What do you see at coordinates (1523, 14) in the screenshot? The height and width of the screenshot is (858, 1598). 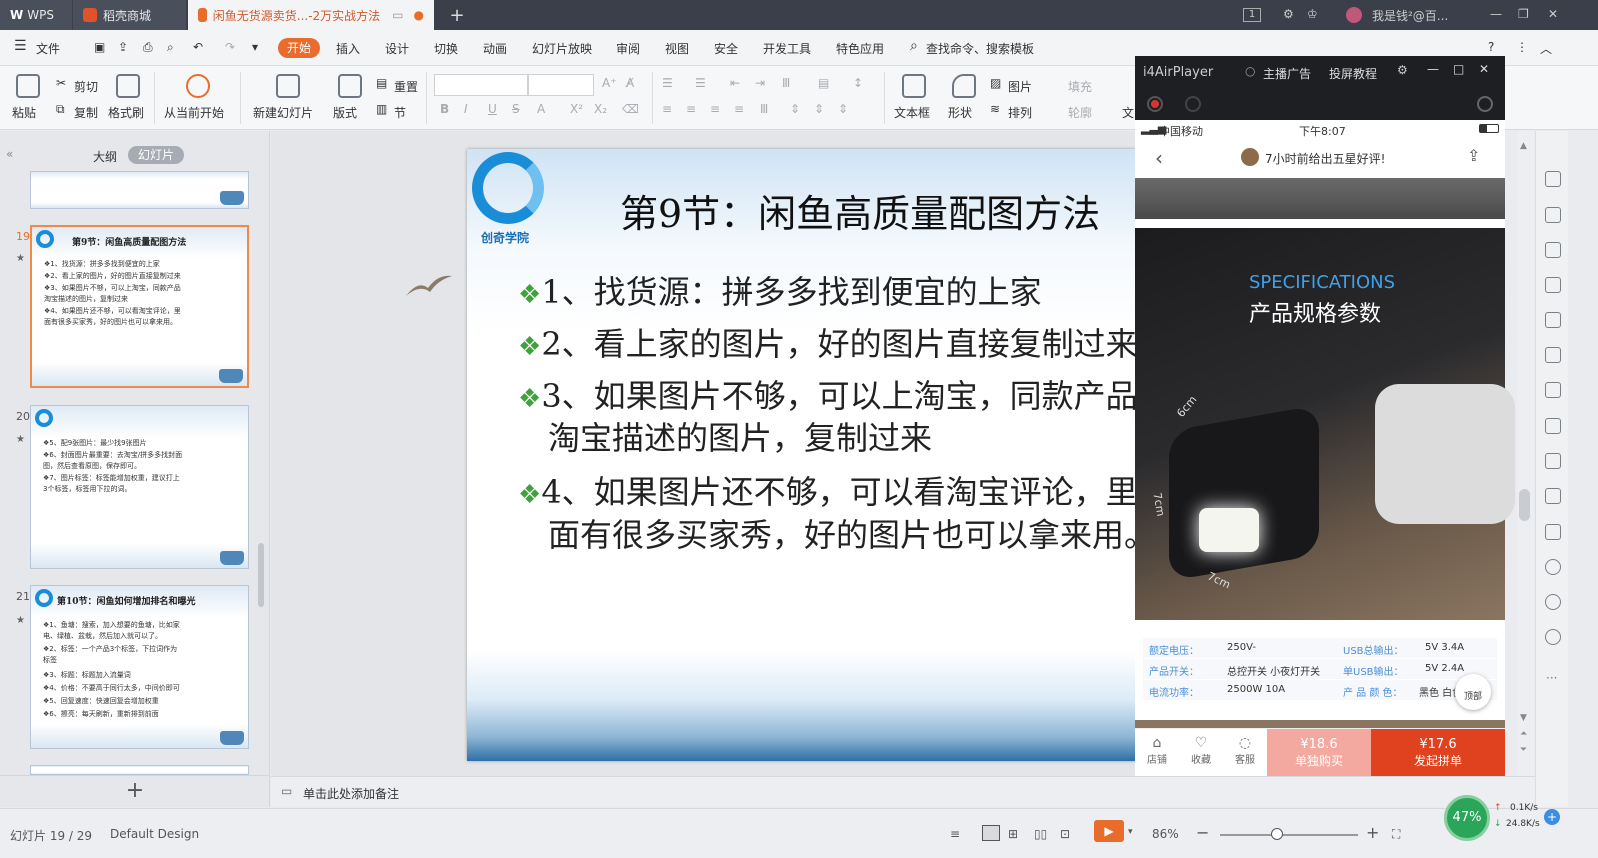 I see `restore-icon: ❐` at bounding box center [1523, 14].